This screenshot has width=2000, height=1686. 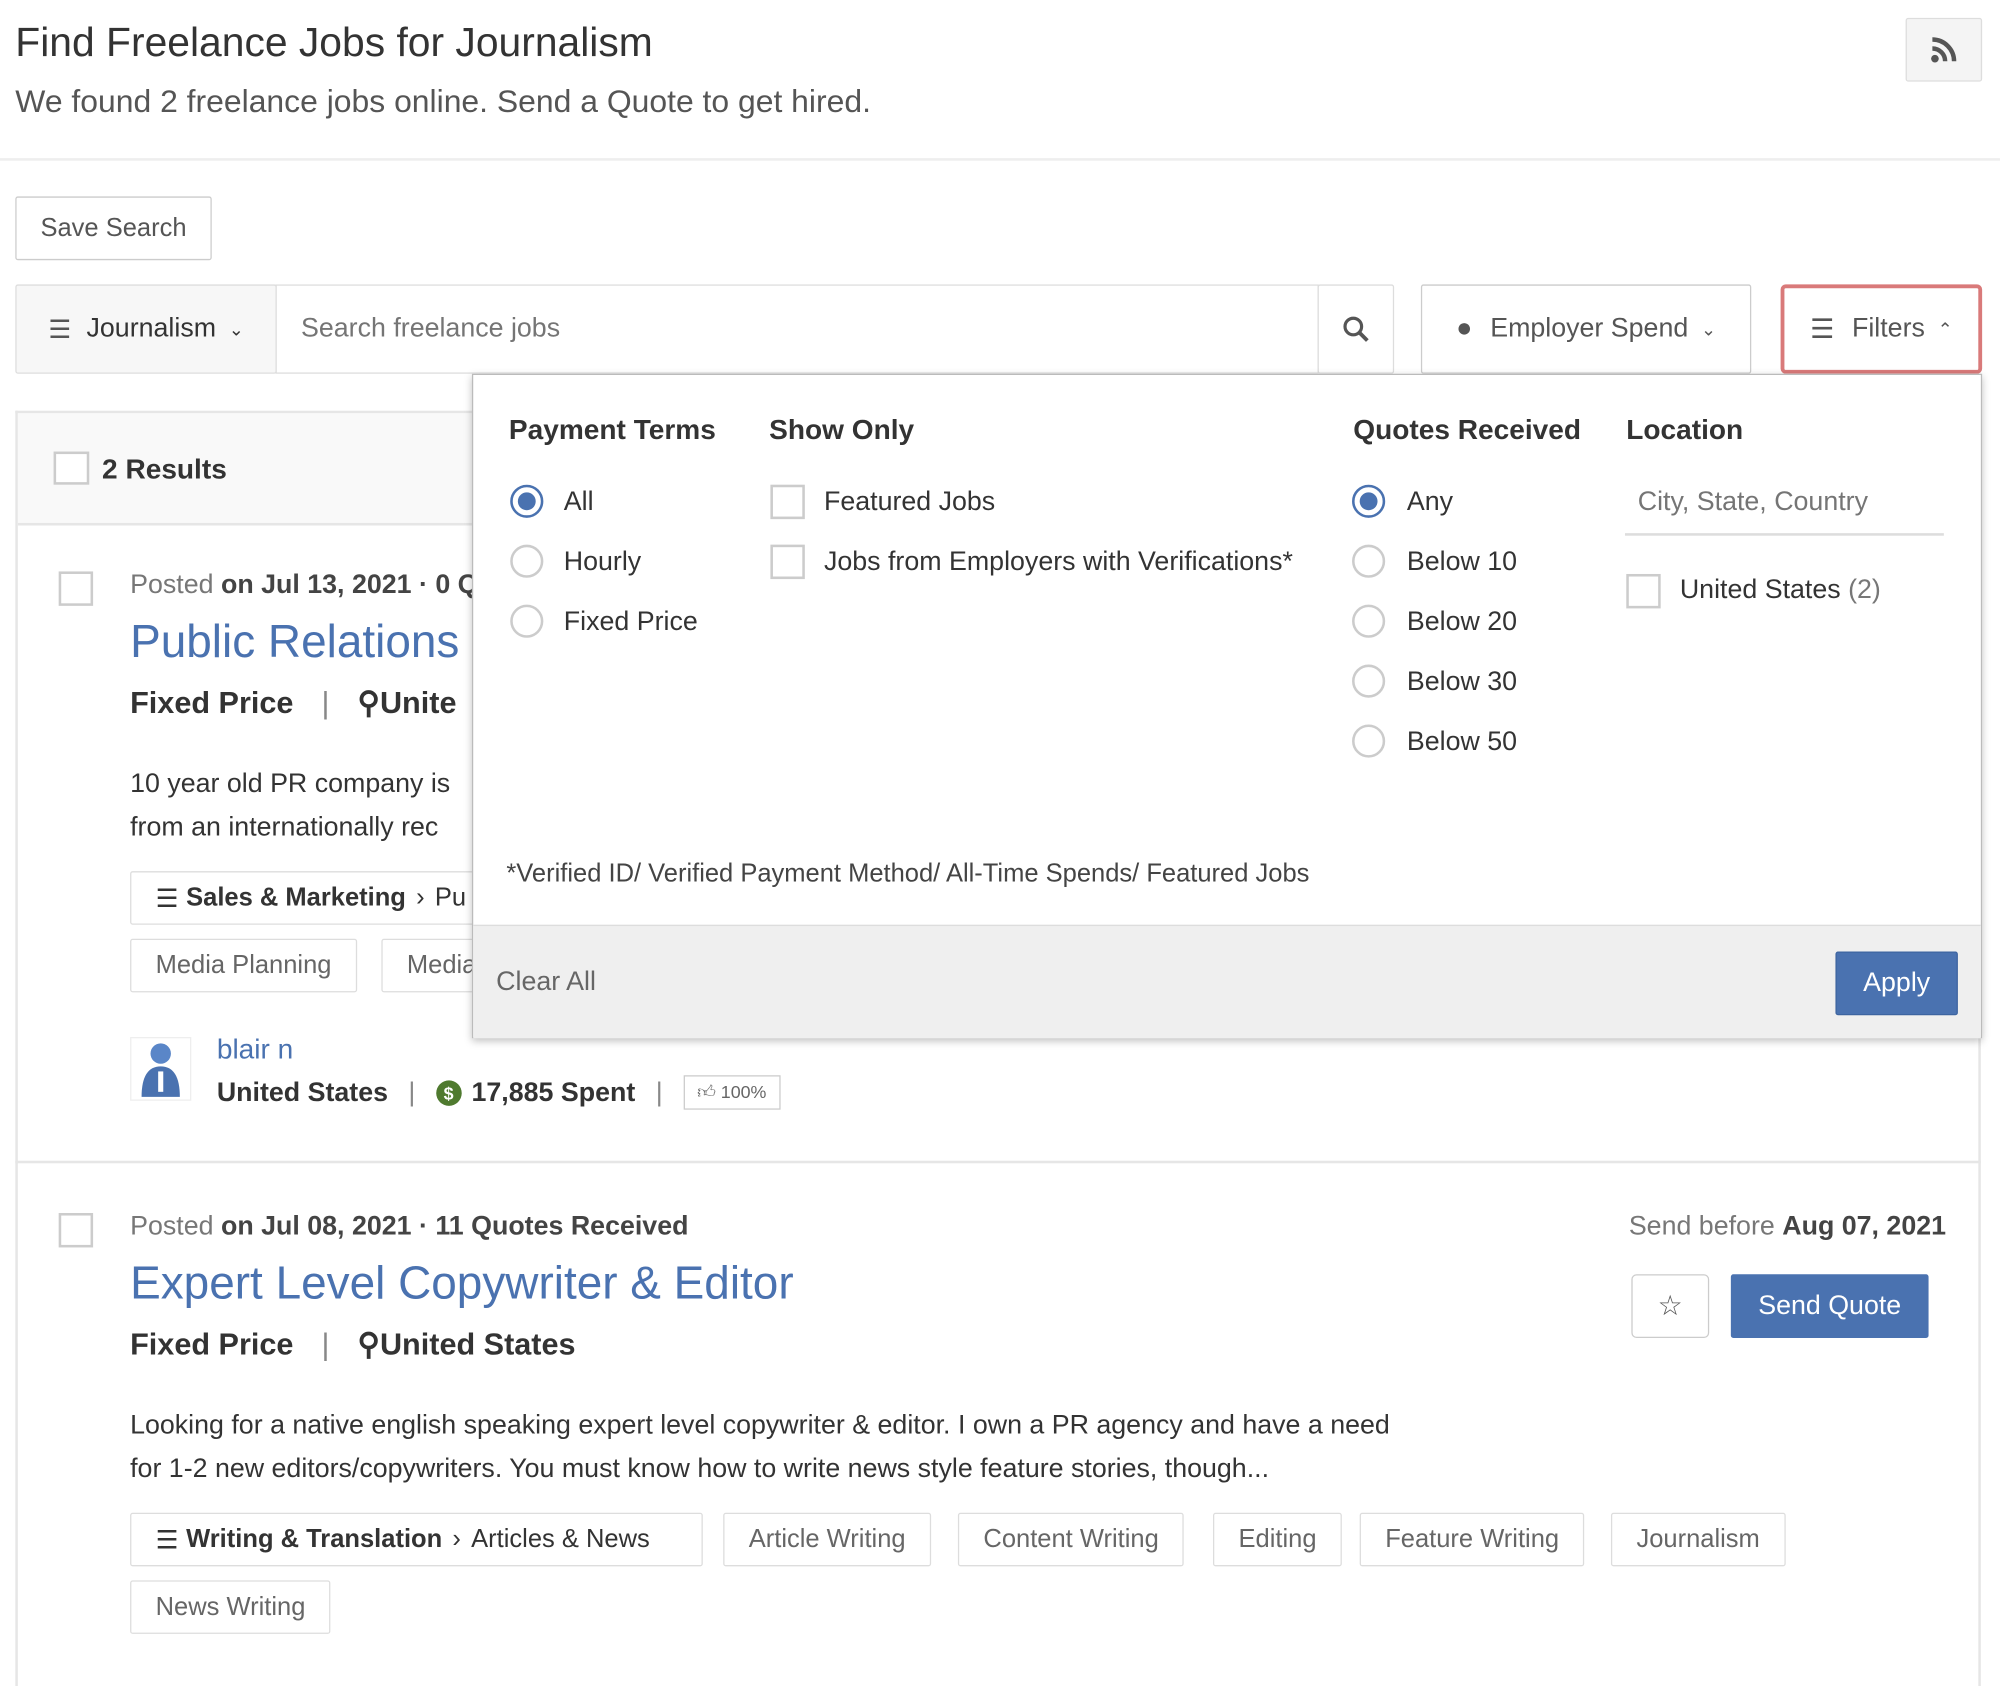 I want to click on verified-employers-label: Jobs from Employers with Verifications*, so click(x=1058, y=562).